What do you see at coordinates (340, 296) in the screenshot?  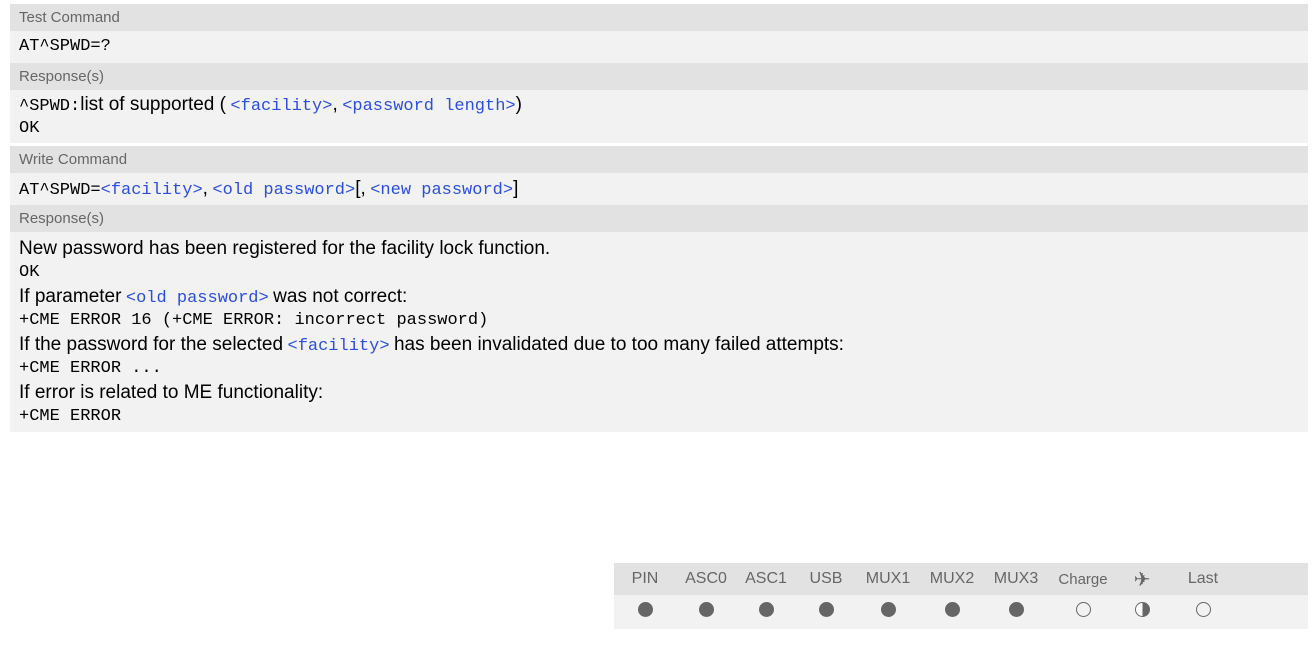 I see `condition-suffix: was not correct:` at bounding box center [340, 296].